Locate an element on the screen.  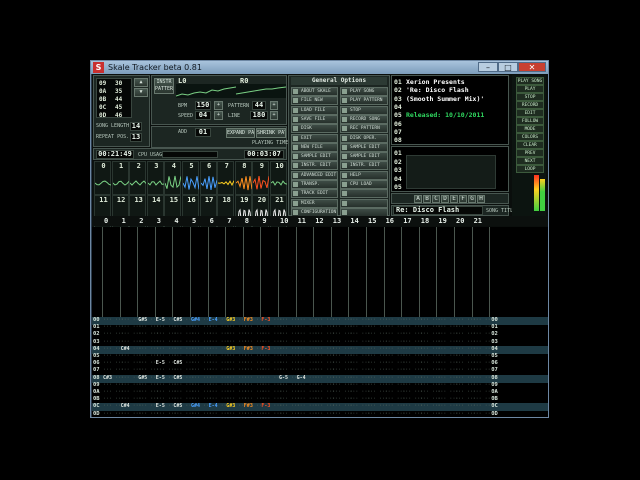
letter-button: F is located at coordinates (463, 199).